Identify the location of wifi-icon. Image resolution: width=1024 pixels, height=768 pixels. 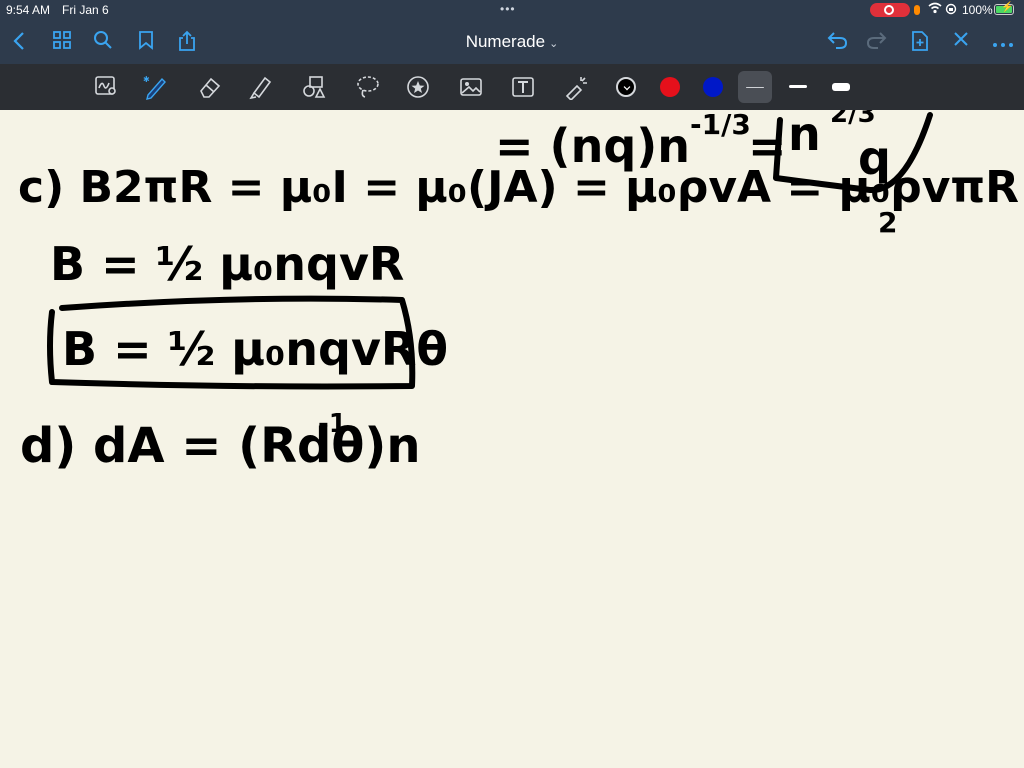
(935, 9).